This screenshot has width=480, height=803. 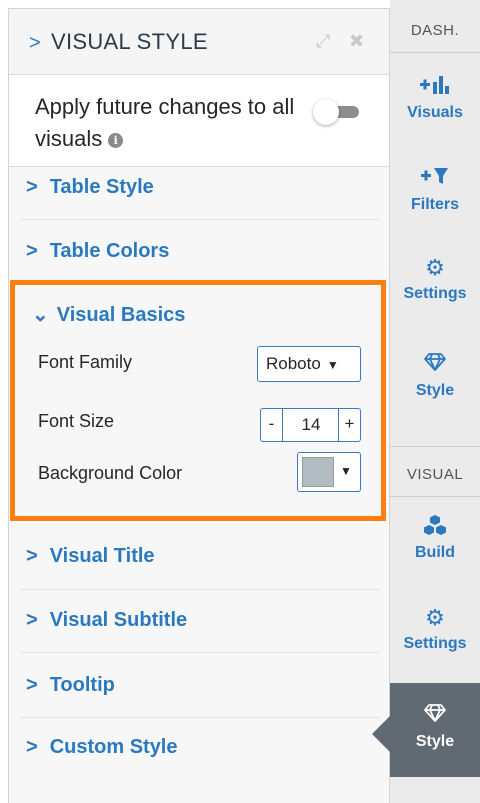 I want to click on sidebar-item-visual-style: Style, so click(x=435, y=727).